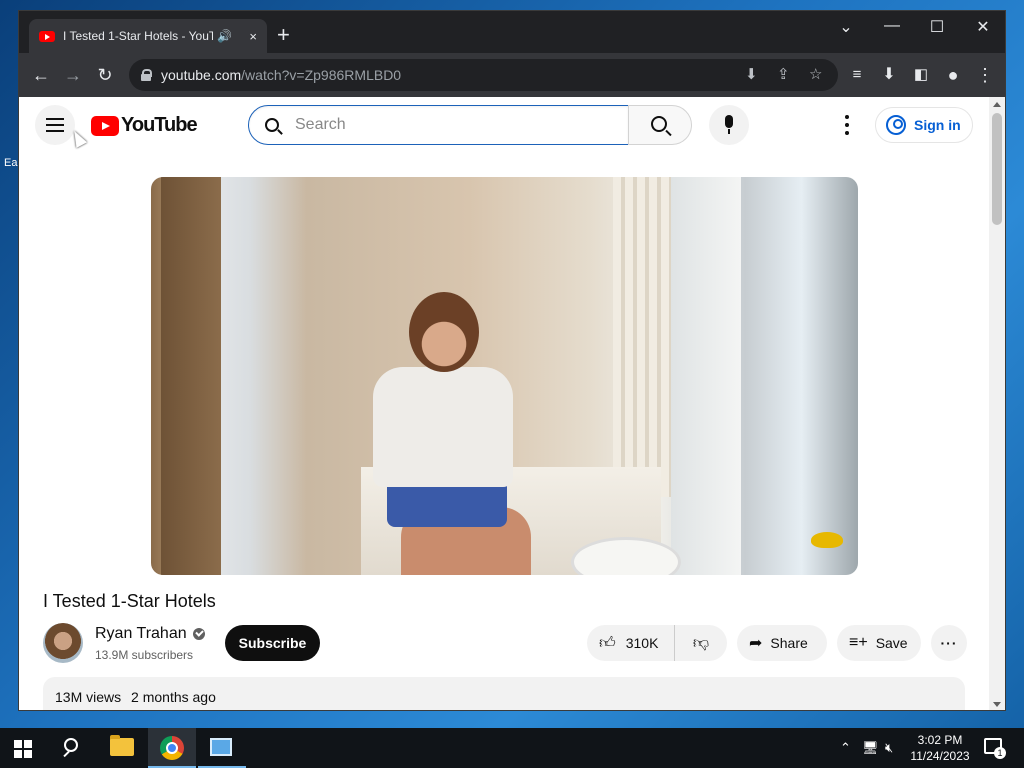 The width and height of the screenshot is (1024, 768). I want to click on youtube-logo-icon, so click(105, 125).